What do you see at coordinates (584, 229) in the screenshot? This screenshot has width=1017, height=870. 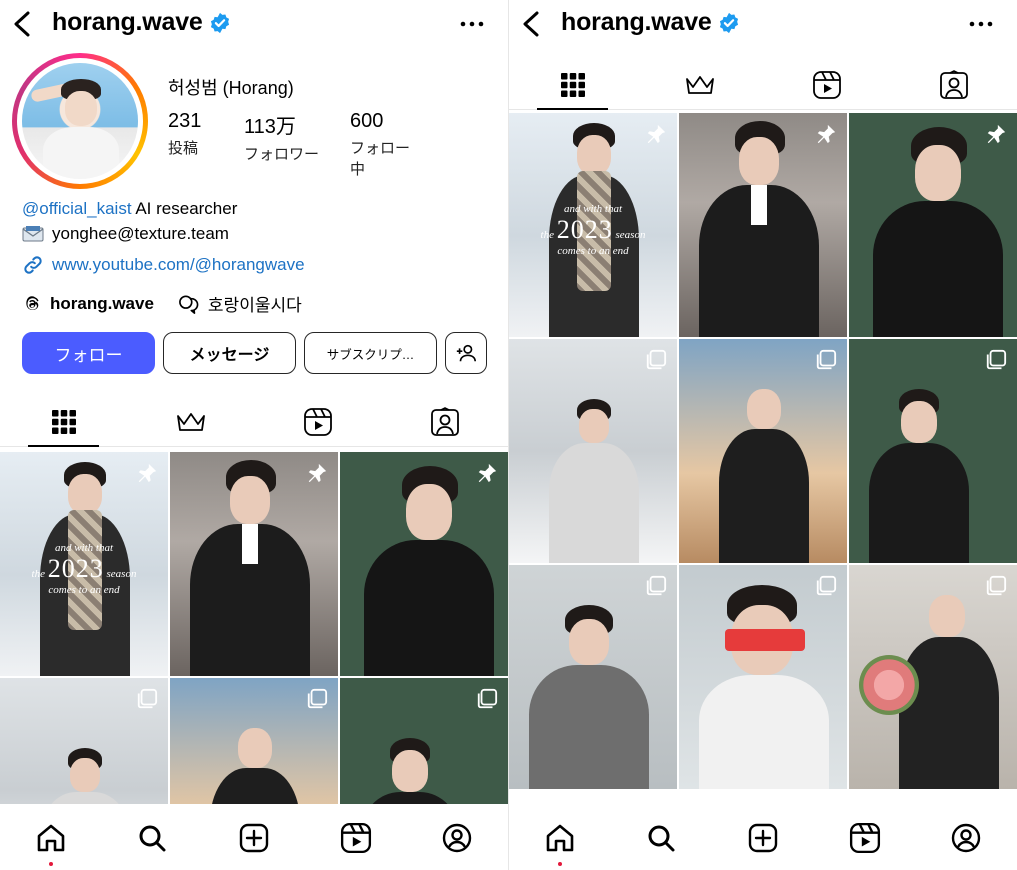 I see `caption-year: 2023` at bounding box center [584, 229].